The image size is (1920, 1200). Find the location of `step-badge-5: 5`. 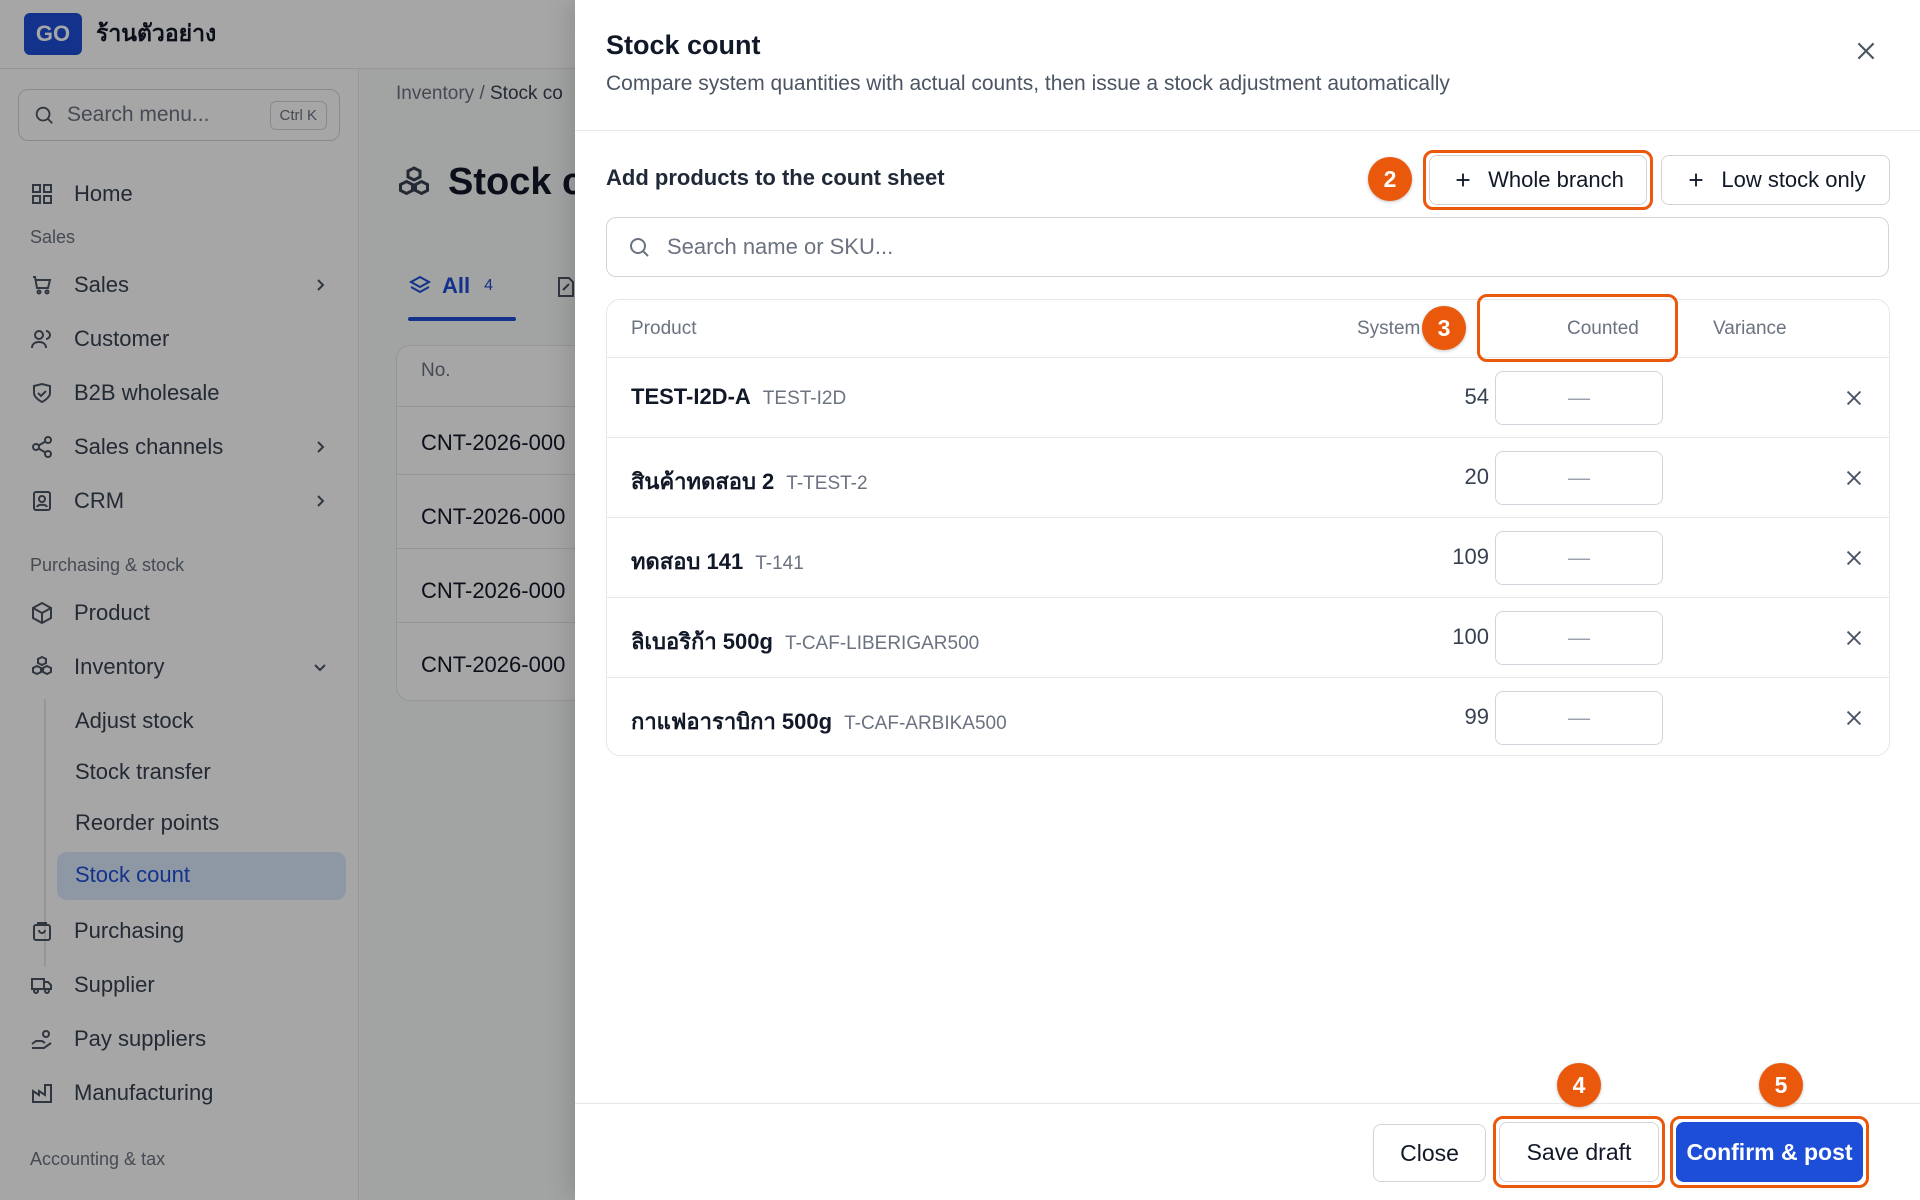

step-badge-5: 5 is located at coordinates (1781, 1085).